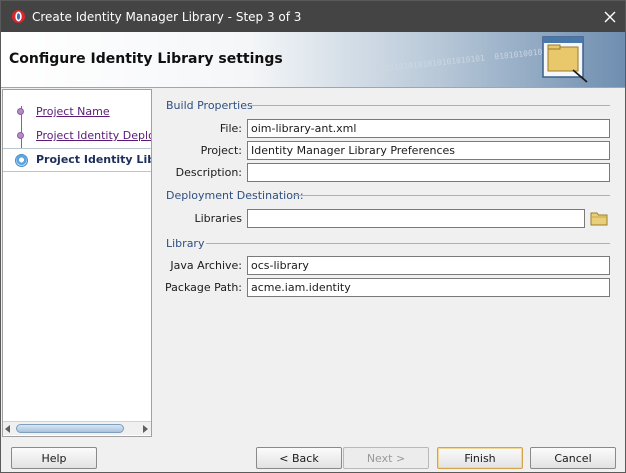 This screenshot has width=626, height=473. What do you see at coordinates (221, 150) in the screenshot?
I see `project-label: Project:` at bounding box center [221, 150].